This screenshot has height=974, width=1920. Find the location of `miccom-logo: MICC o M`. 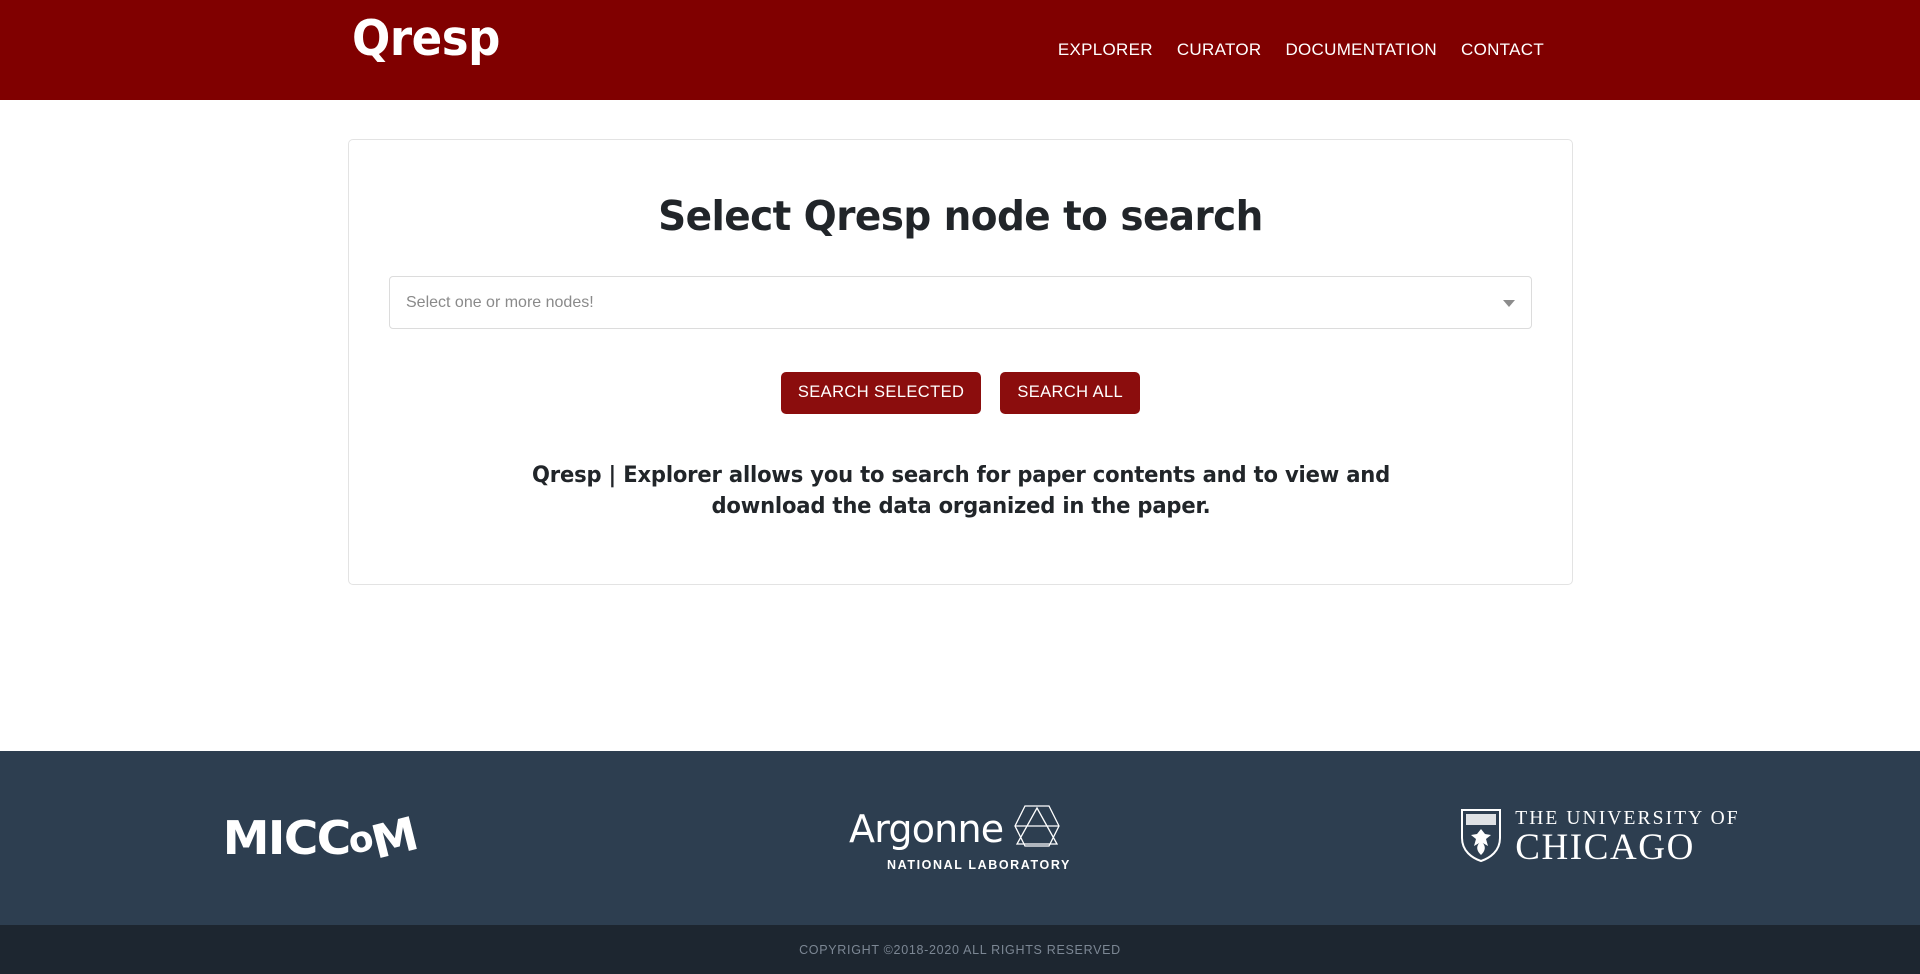

miccom-logo: MICC o M is located at coordinates (322, 837).